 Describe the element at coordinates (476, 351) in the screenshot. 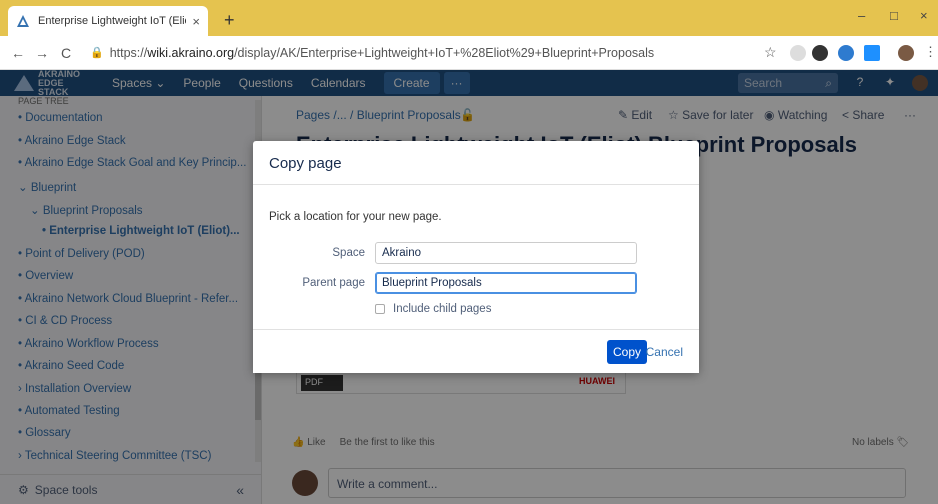

I see `dialog-footer: Copy Cancel` at that location.